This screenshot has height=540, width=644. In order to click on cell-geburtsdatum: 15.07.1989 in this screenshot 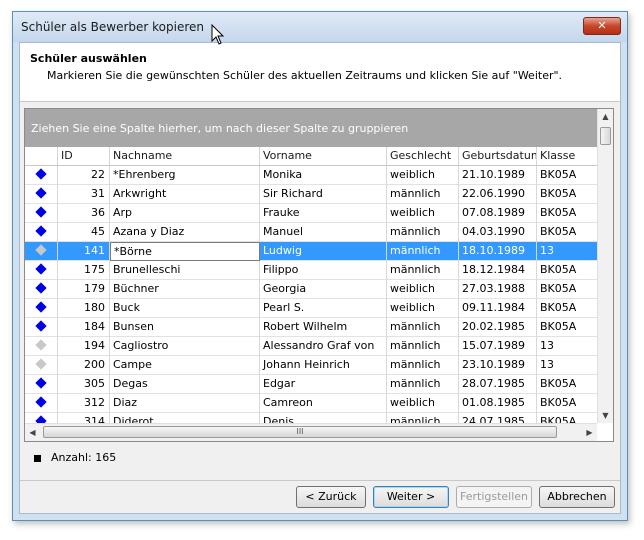, I will do `click(498, 346)`.